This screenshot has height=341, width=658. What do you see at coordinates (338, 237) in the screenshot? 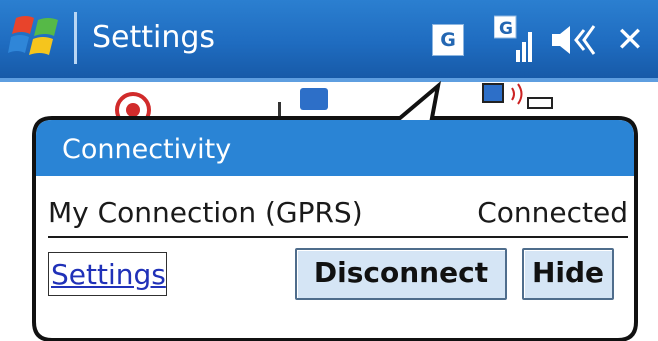
I see `connection-divider` at bounding box center [338, 237].